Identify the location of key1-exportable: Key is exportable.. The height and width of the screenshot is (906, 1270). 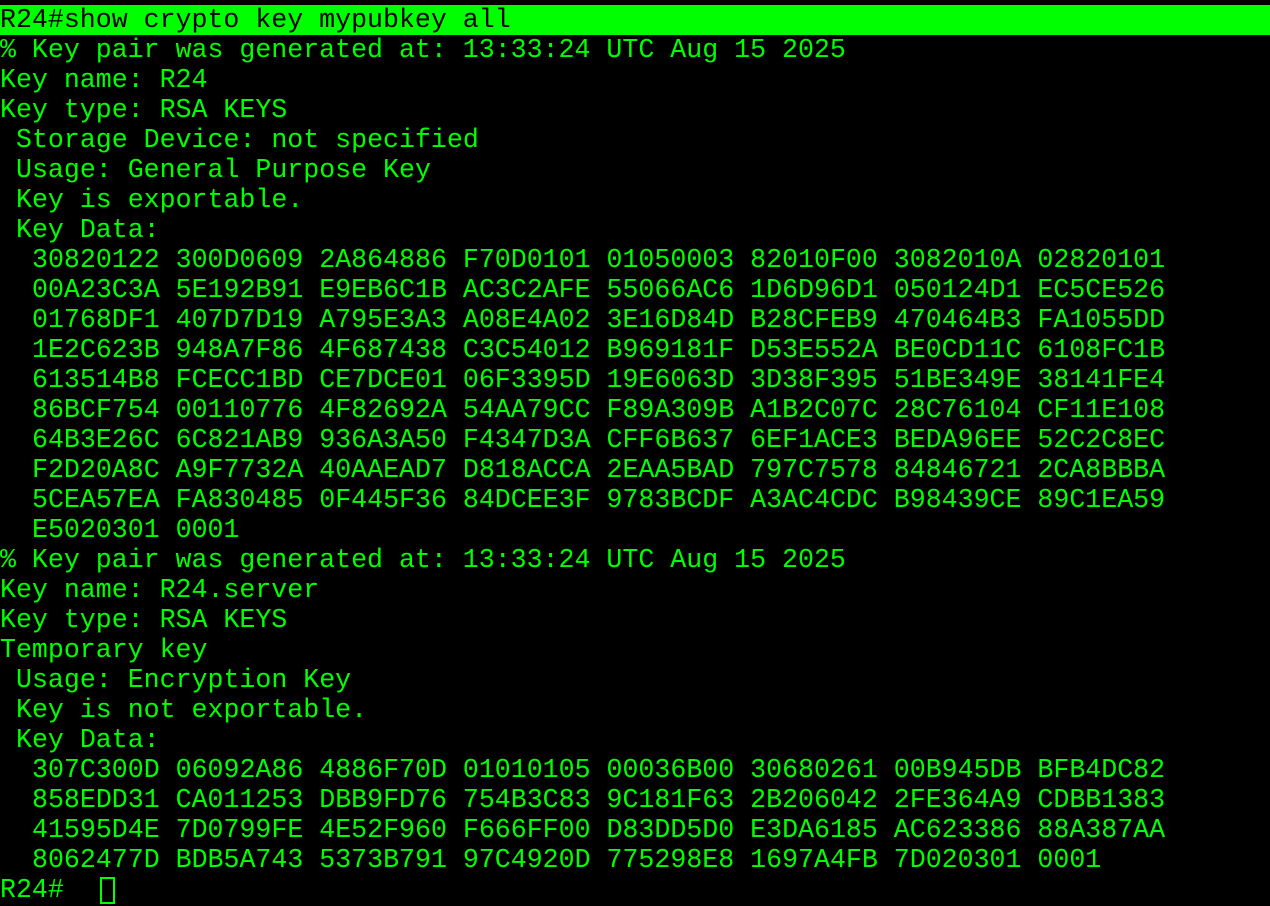
(160, 200).